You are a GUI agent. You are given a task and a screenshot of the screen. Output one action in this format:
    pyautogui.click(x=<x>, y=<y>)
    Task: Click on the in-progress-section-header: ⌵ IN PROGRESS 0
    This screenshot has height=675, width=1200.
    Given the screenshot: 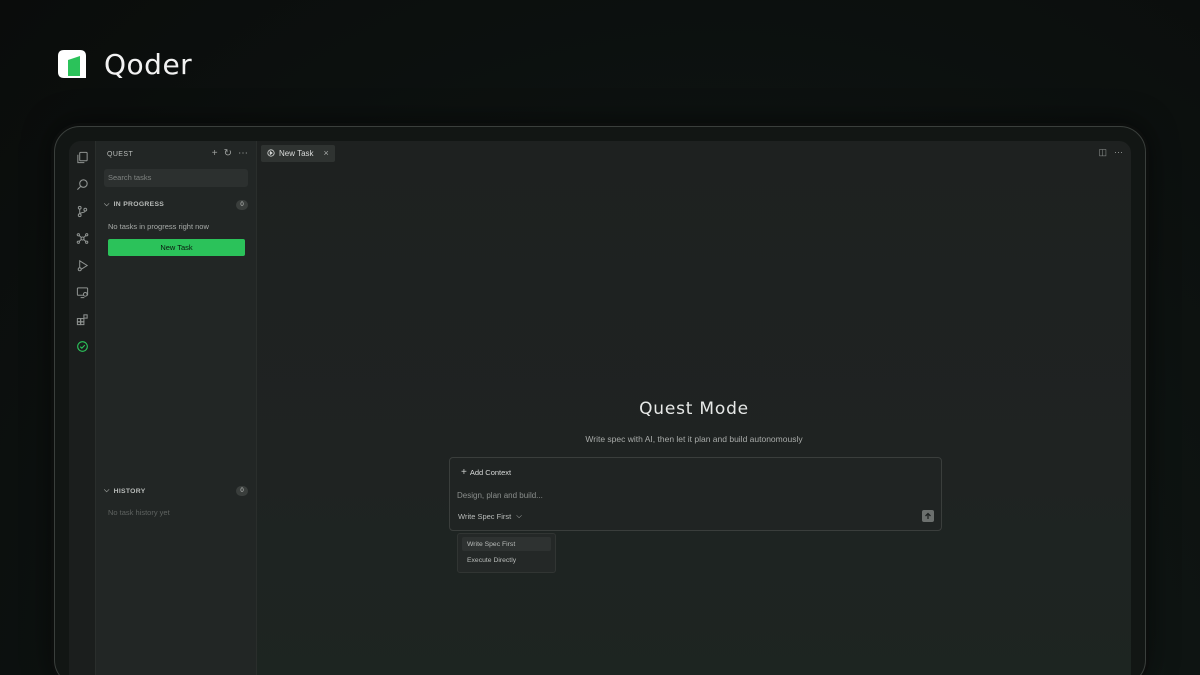 What is the action you would take?
    pyautogui.click(x=176, y=205)
    